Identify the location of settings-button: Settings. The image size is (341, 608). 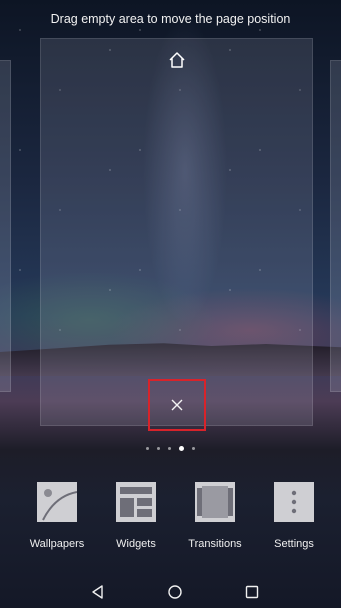
(294, 516).